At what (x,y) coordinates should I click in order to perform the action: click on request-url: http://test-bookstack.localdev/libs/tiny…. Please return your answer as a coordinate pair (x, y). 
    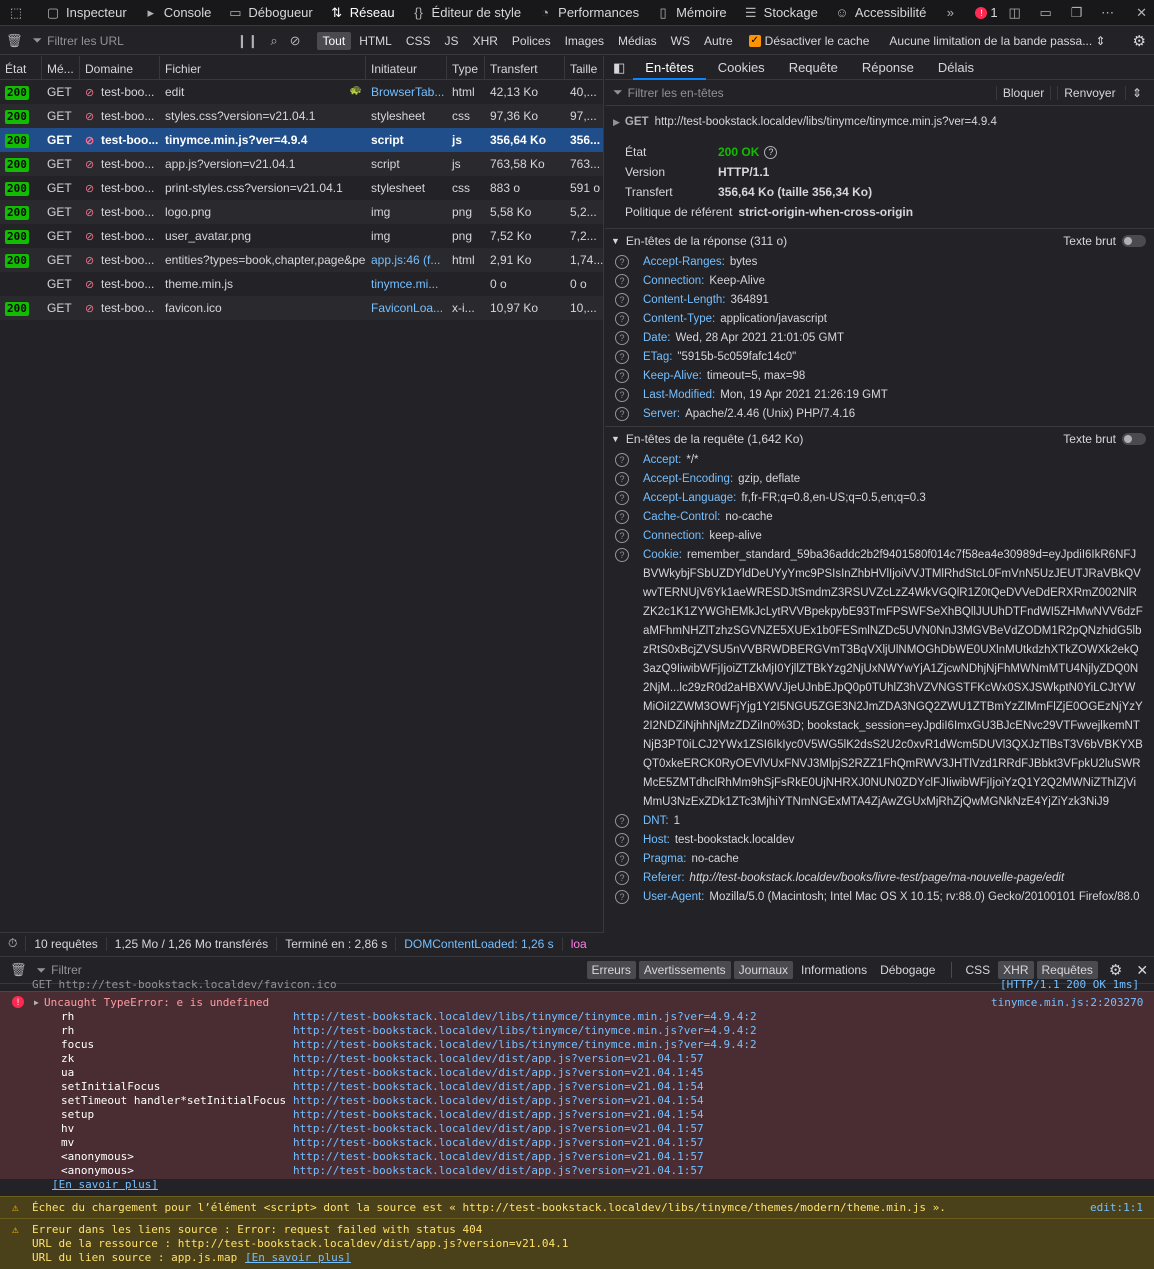
    Looking at the image, I should click on (826, 122).